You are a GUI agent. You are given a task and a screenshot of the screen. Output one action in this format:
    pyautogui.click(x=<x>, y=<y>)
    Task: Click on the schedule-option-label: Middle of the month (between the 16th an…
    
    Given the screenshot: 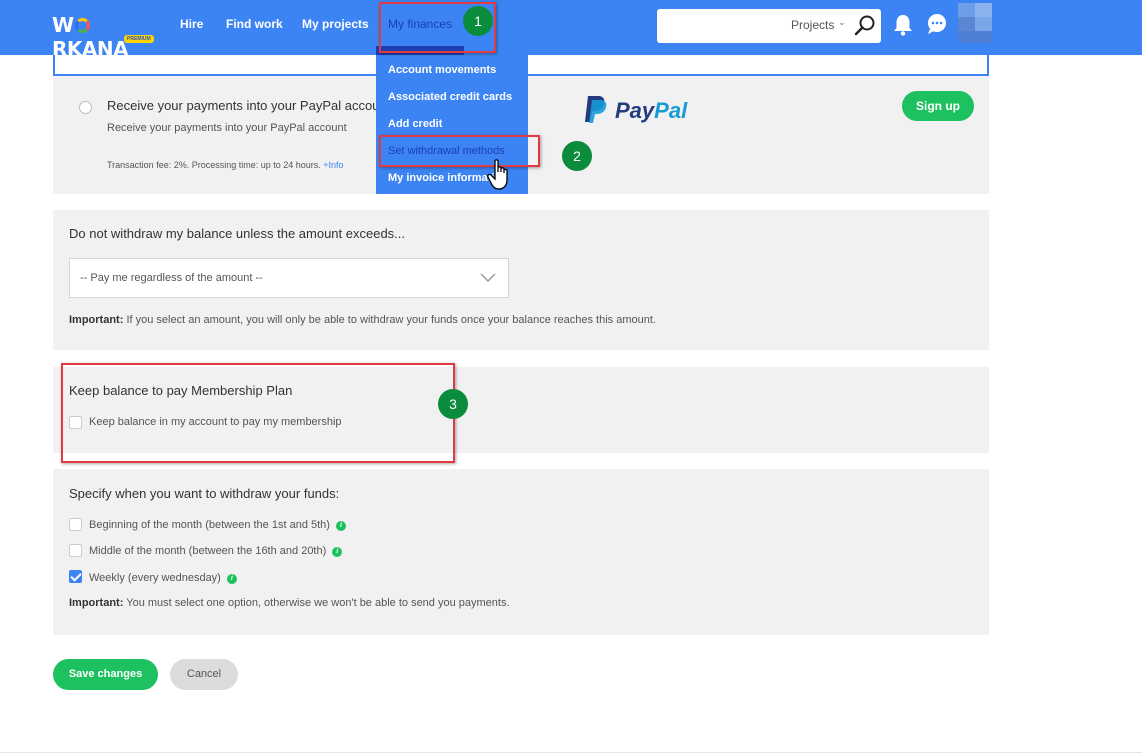 What is the action you would take?
    pyautogui.click(x=208, y=551)
    